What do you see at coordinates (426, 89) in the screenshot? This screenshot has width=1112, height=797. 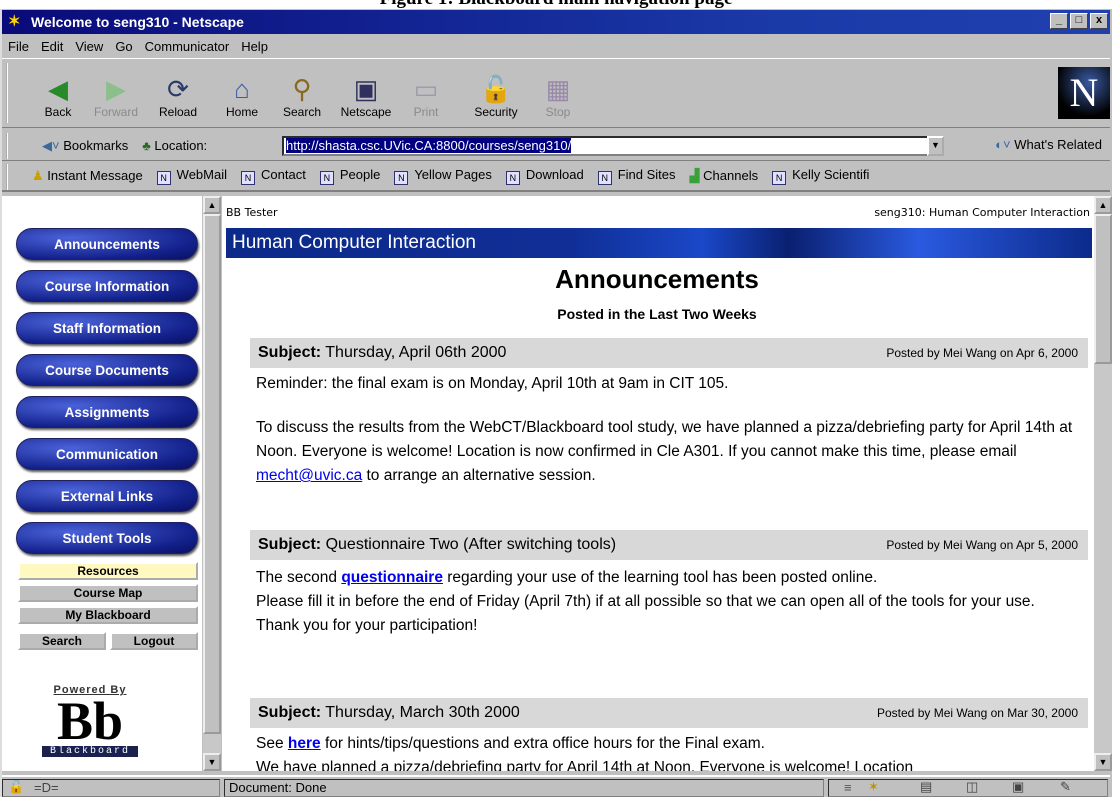 I see `print-icon: ▭` at bounding box center [426, 89].